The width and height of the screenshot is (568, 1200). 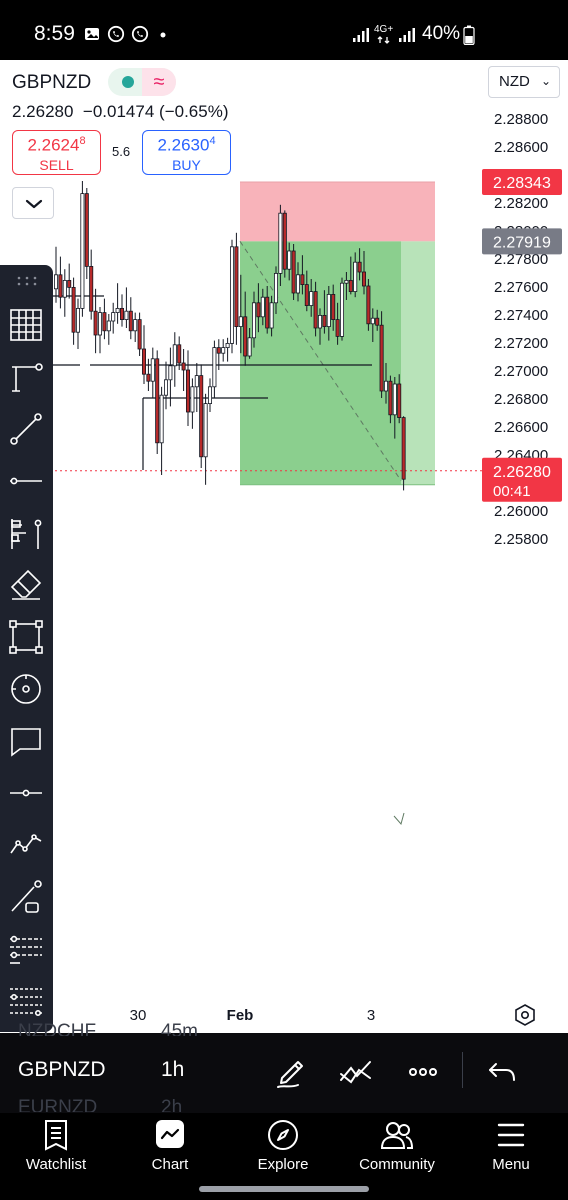 What do you see at coordinates (170, 1147) in the screenshot?
I see `nav-chart: Chart` at bounding box center [170, 1147].